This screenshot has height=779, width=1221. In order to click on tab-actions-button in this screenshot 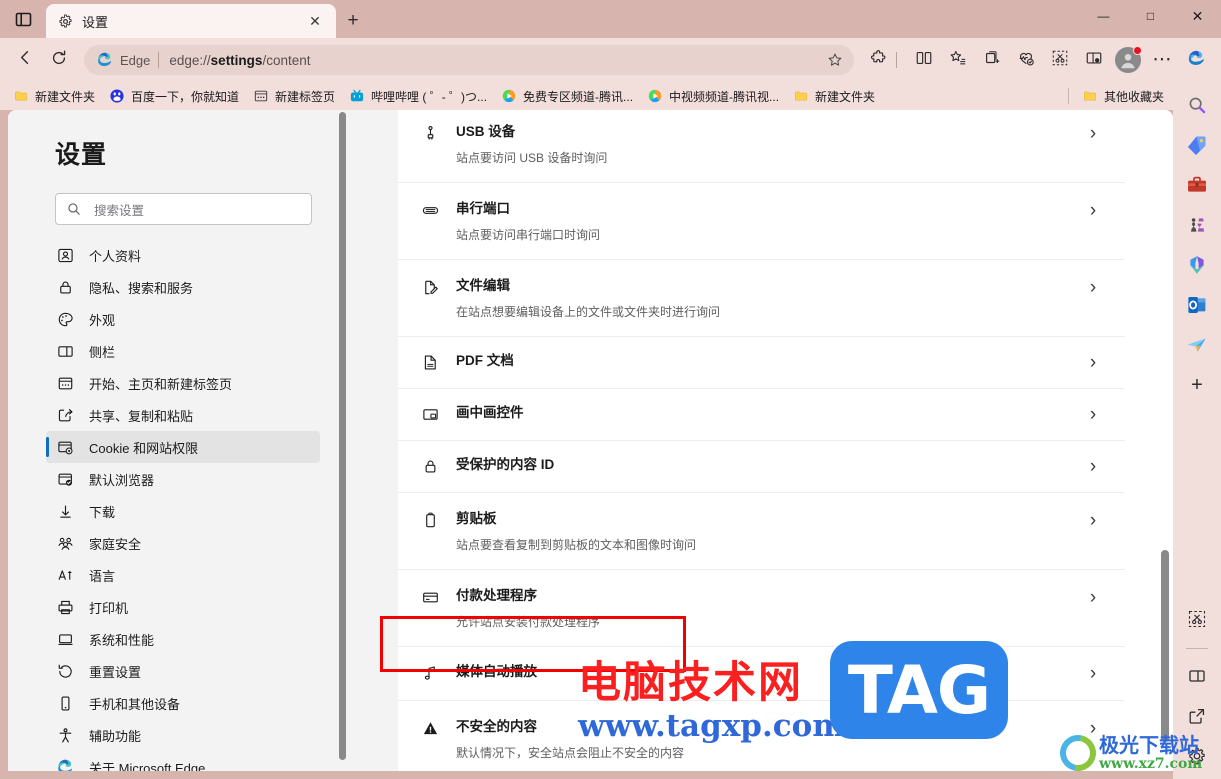, I will do `click(23, 19)`.